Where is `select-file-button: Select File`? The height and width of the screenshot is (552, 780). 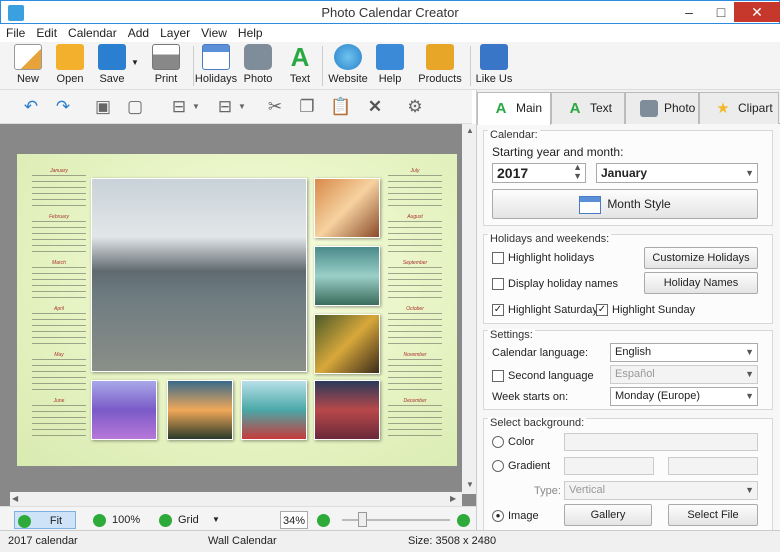
select-file-button: Select File is located at coordinates (713, 515).